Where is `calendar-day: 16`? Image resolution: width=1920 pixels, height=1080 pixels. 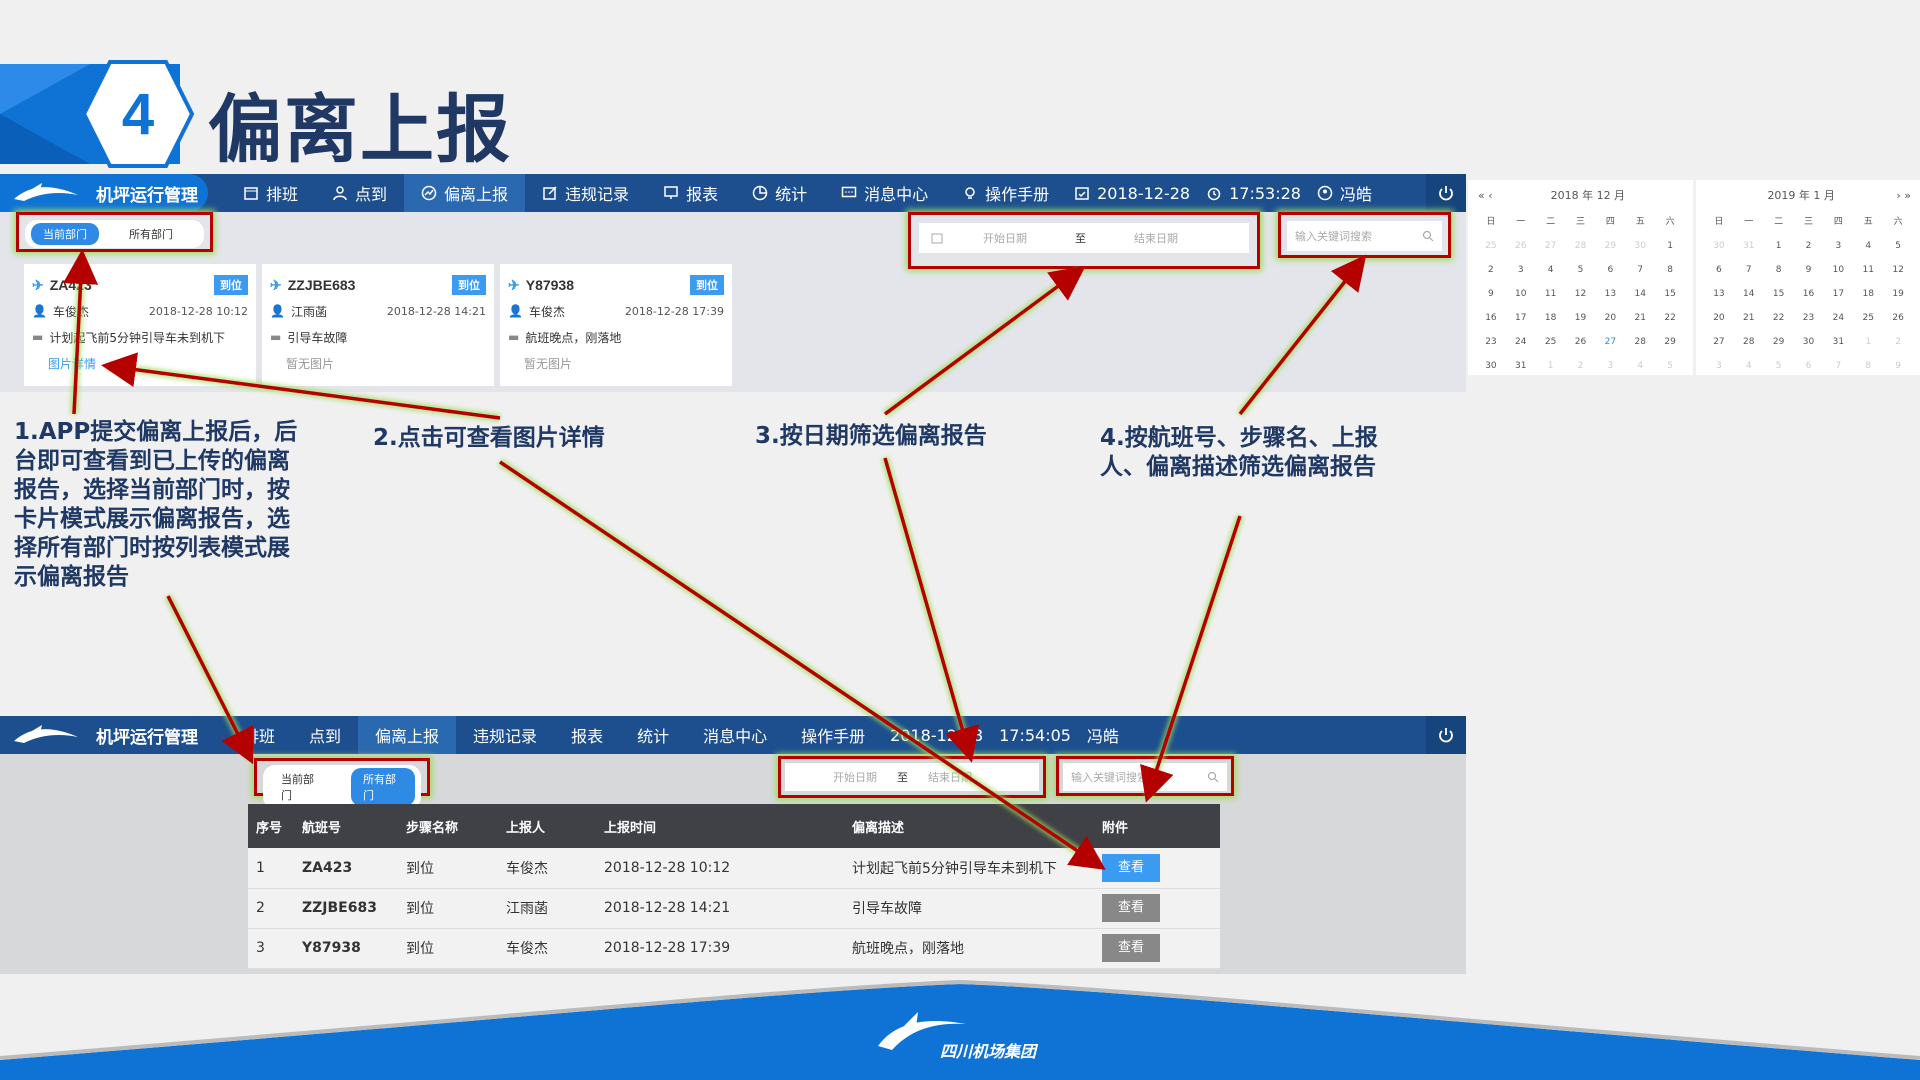 calendar-day: 16 is located at coordinates (1809, 294).